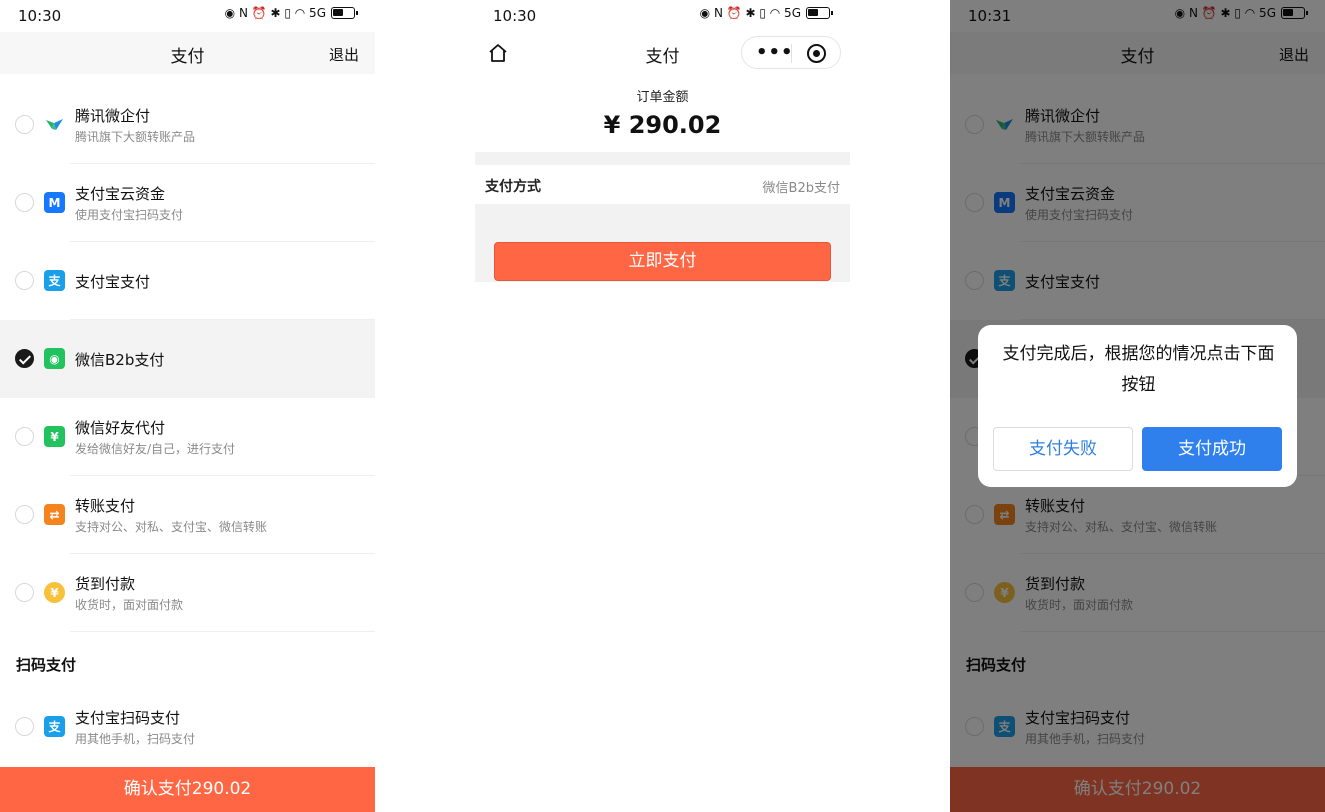 This screenshot has width=1325, height=812. I want to click on option-title: 支付宝支付, so click(113, 282).